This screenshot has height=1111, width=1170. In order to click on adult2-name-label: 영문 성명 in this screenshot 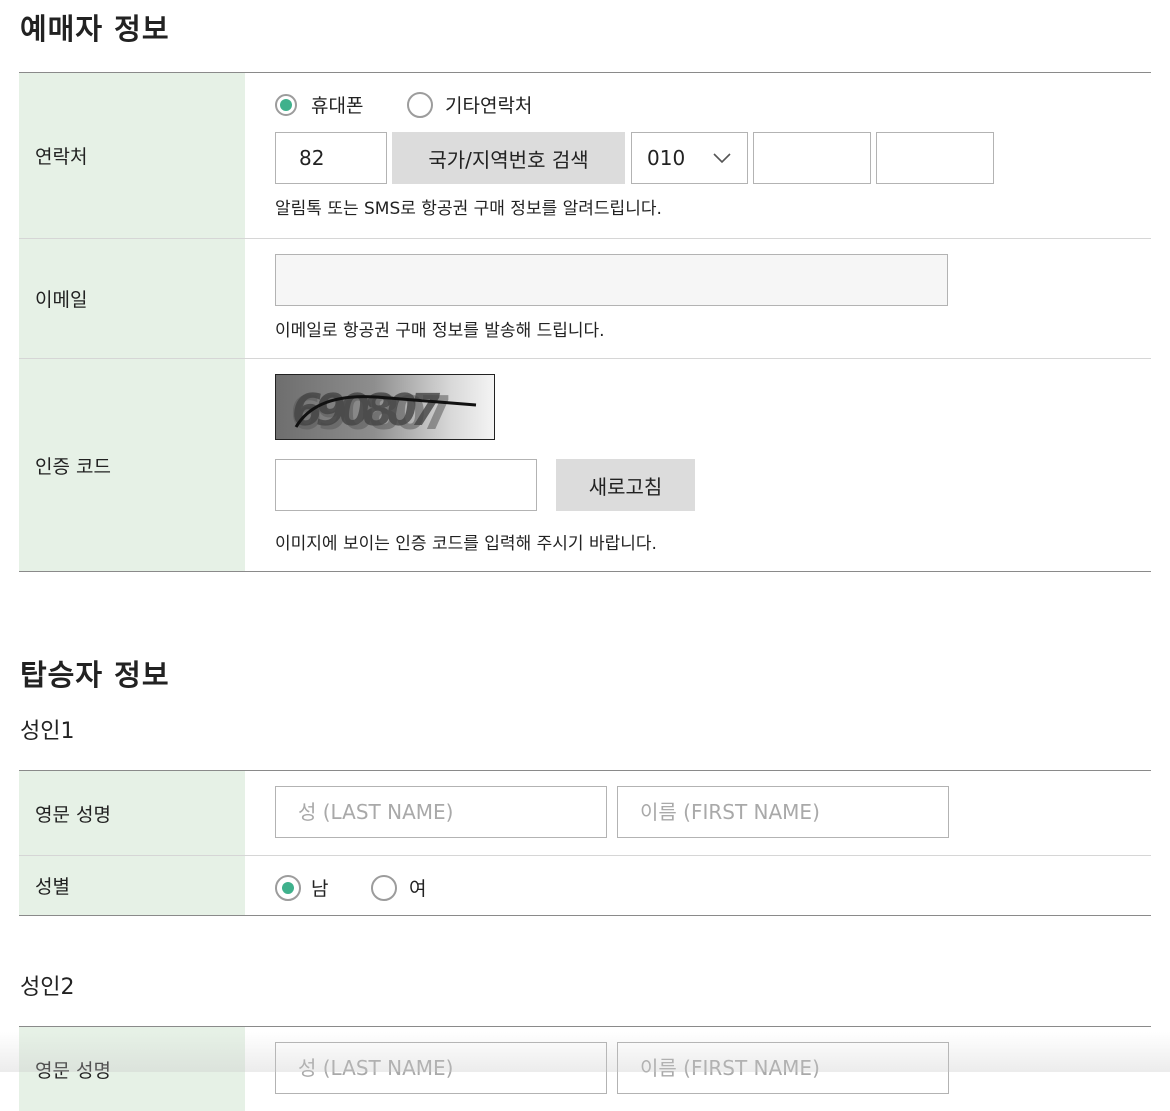, I will do `click(132, 1069)`.